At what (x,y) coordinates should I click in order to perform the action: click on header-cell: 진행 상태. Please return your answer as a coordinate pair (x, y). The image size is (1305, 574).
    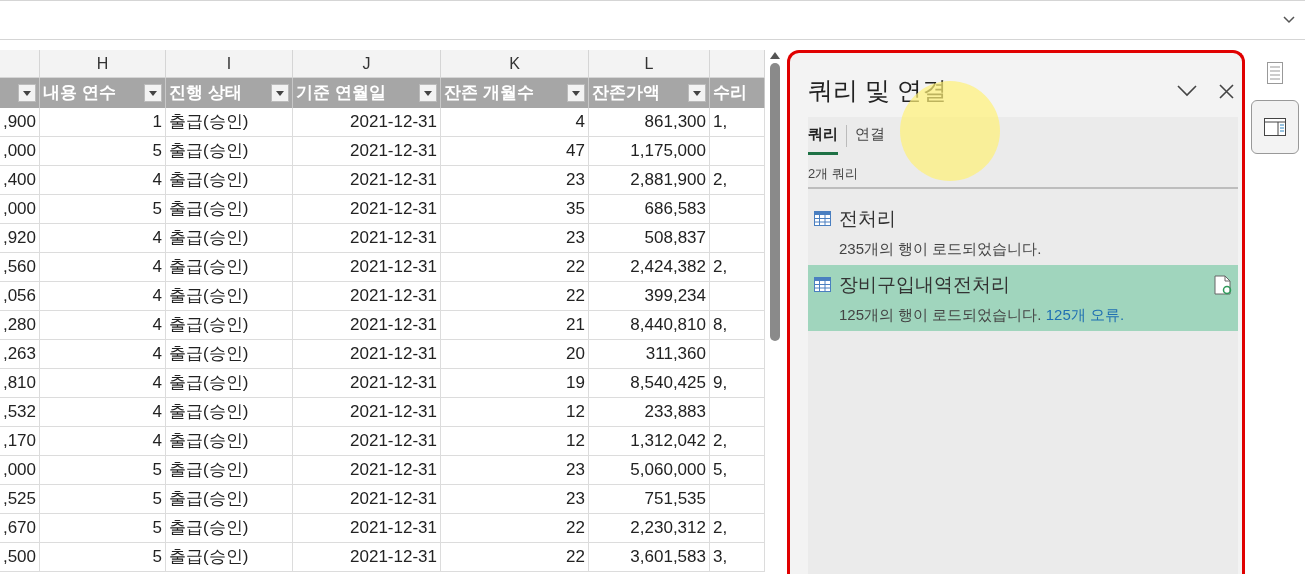
    Looking at the image, I should click on (229, 93).